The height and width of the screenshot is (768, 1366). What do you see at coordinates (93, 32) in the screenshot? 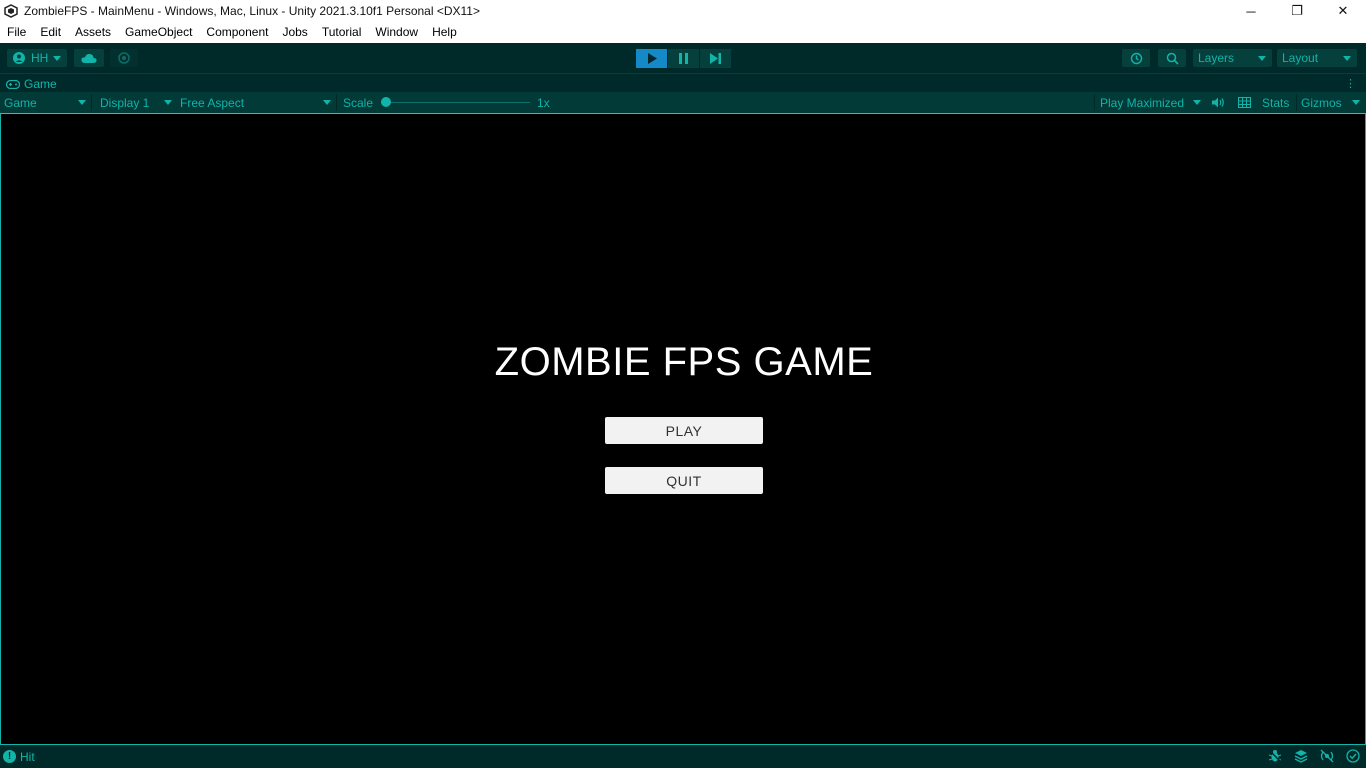
I see `menu-assets: Assets` at bounding box center [93, 32].